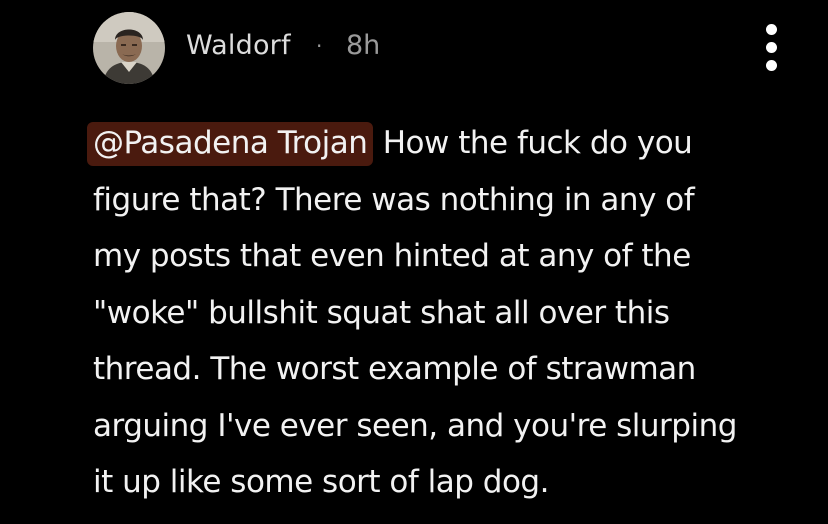  What do you see at coordinates (381, 312) in the screenshot?
I see `comment-line: "woke" bullshit squat shat all over this` at bounding box center [381, 312].